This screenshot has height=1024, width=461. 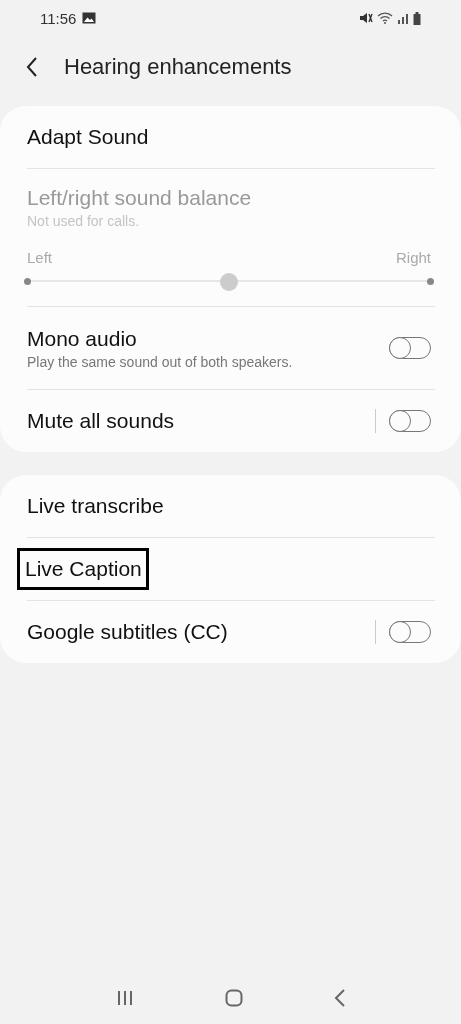 I want to click on clock-time: 11:56, so click(x=58, y=18).